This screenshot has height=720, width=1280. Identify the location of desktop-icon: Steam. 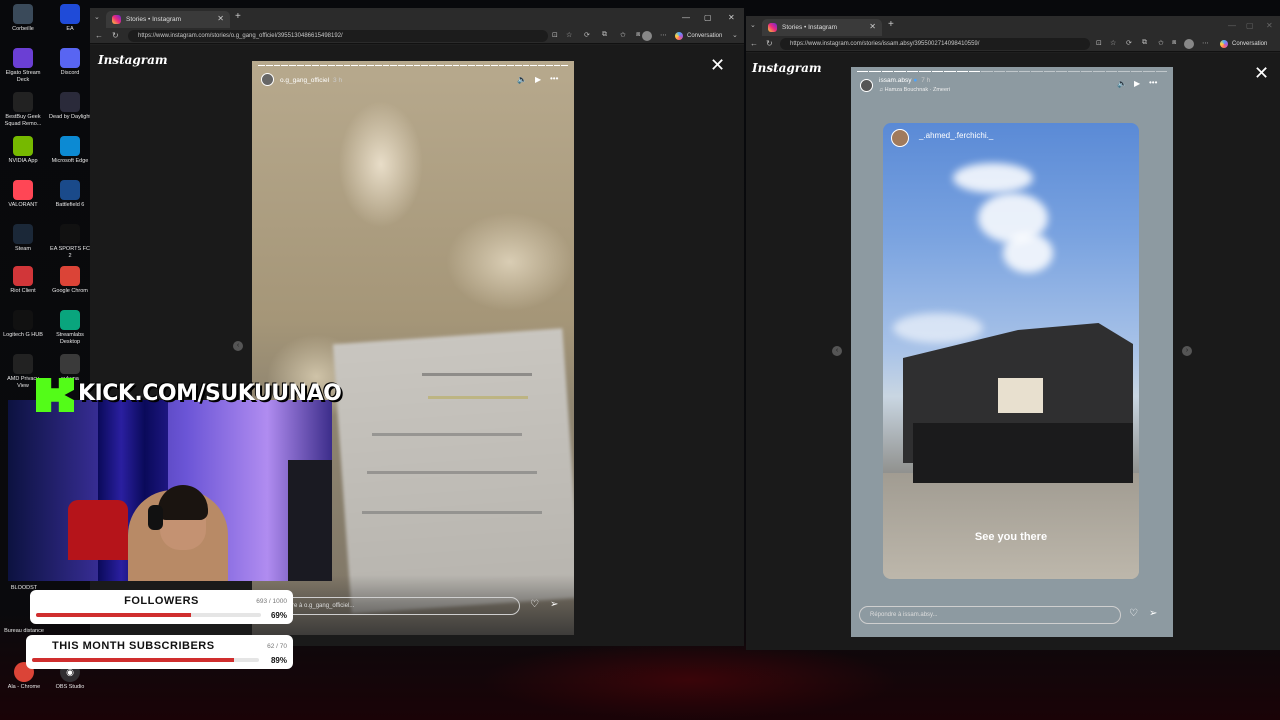
(23, 238).